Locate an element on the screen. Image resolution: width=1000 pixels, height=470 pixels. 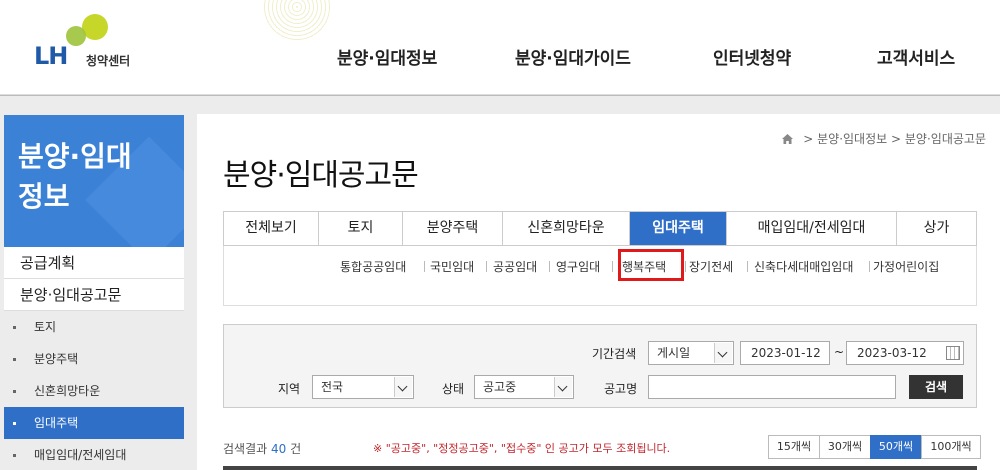
region-value: 전국 is located at coordinates (332, 387).